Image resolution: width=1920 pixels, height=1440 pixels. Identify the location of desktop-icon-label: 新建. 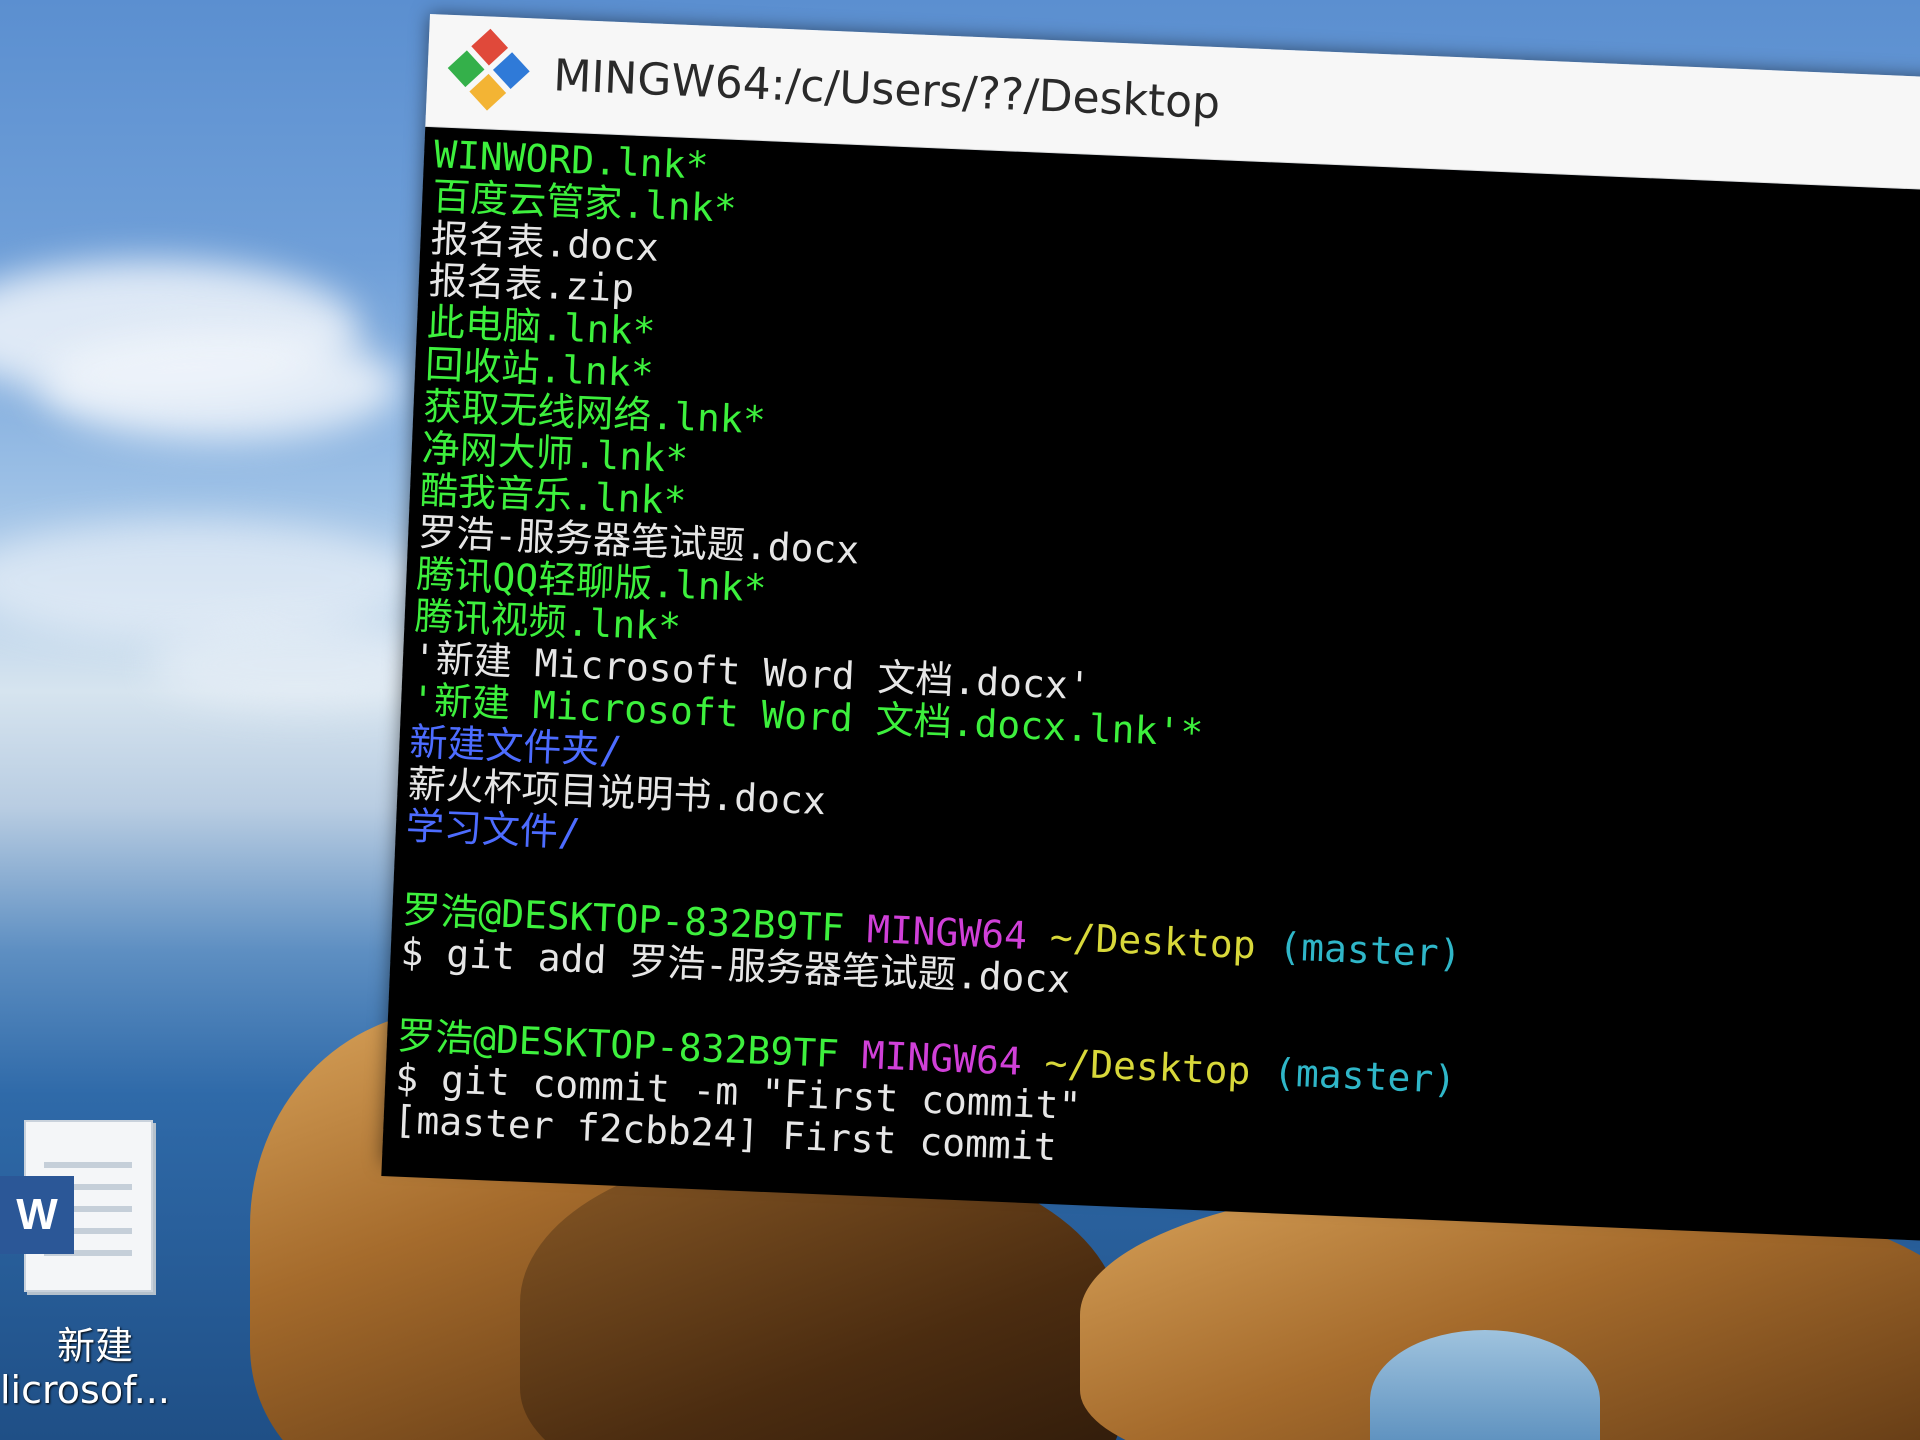
(94, 1346).